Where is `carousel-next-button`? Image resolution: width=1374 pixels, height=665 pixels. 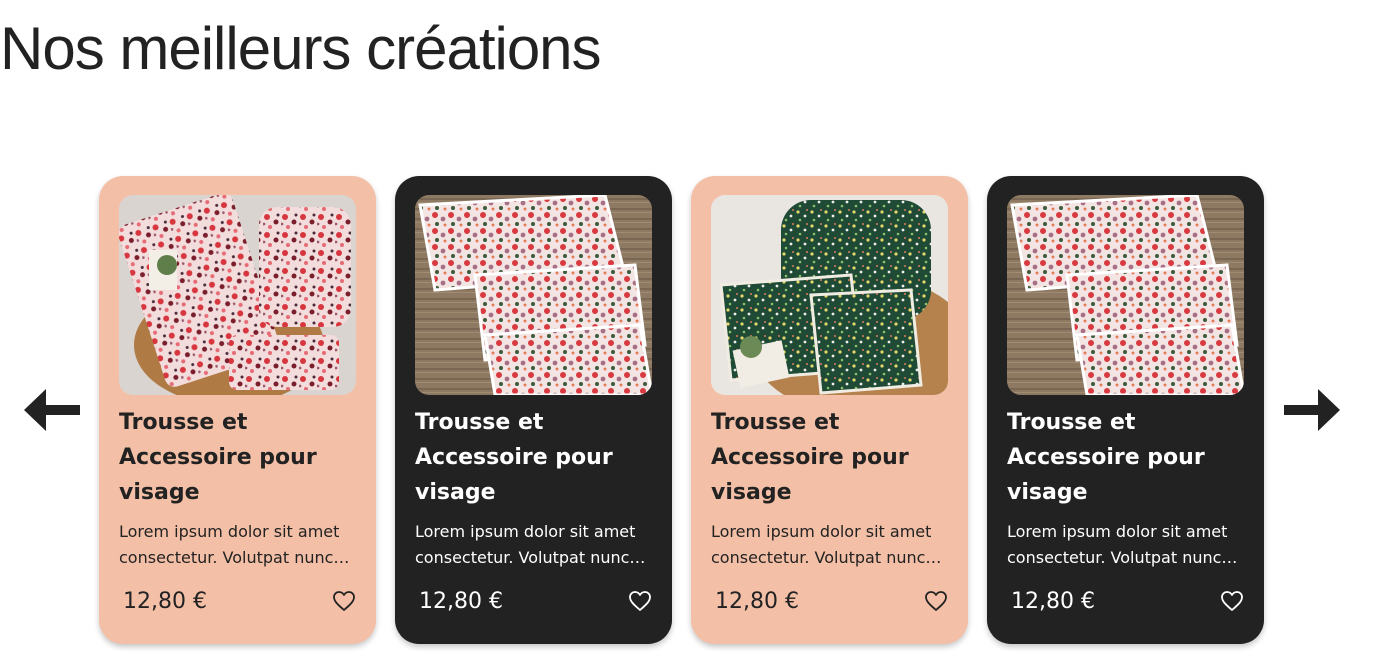
carousel-next-button is located at coordinates (1311, 410).